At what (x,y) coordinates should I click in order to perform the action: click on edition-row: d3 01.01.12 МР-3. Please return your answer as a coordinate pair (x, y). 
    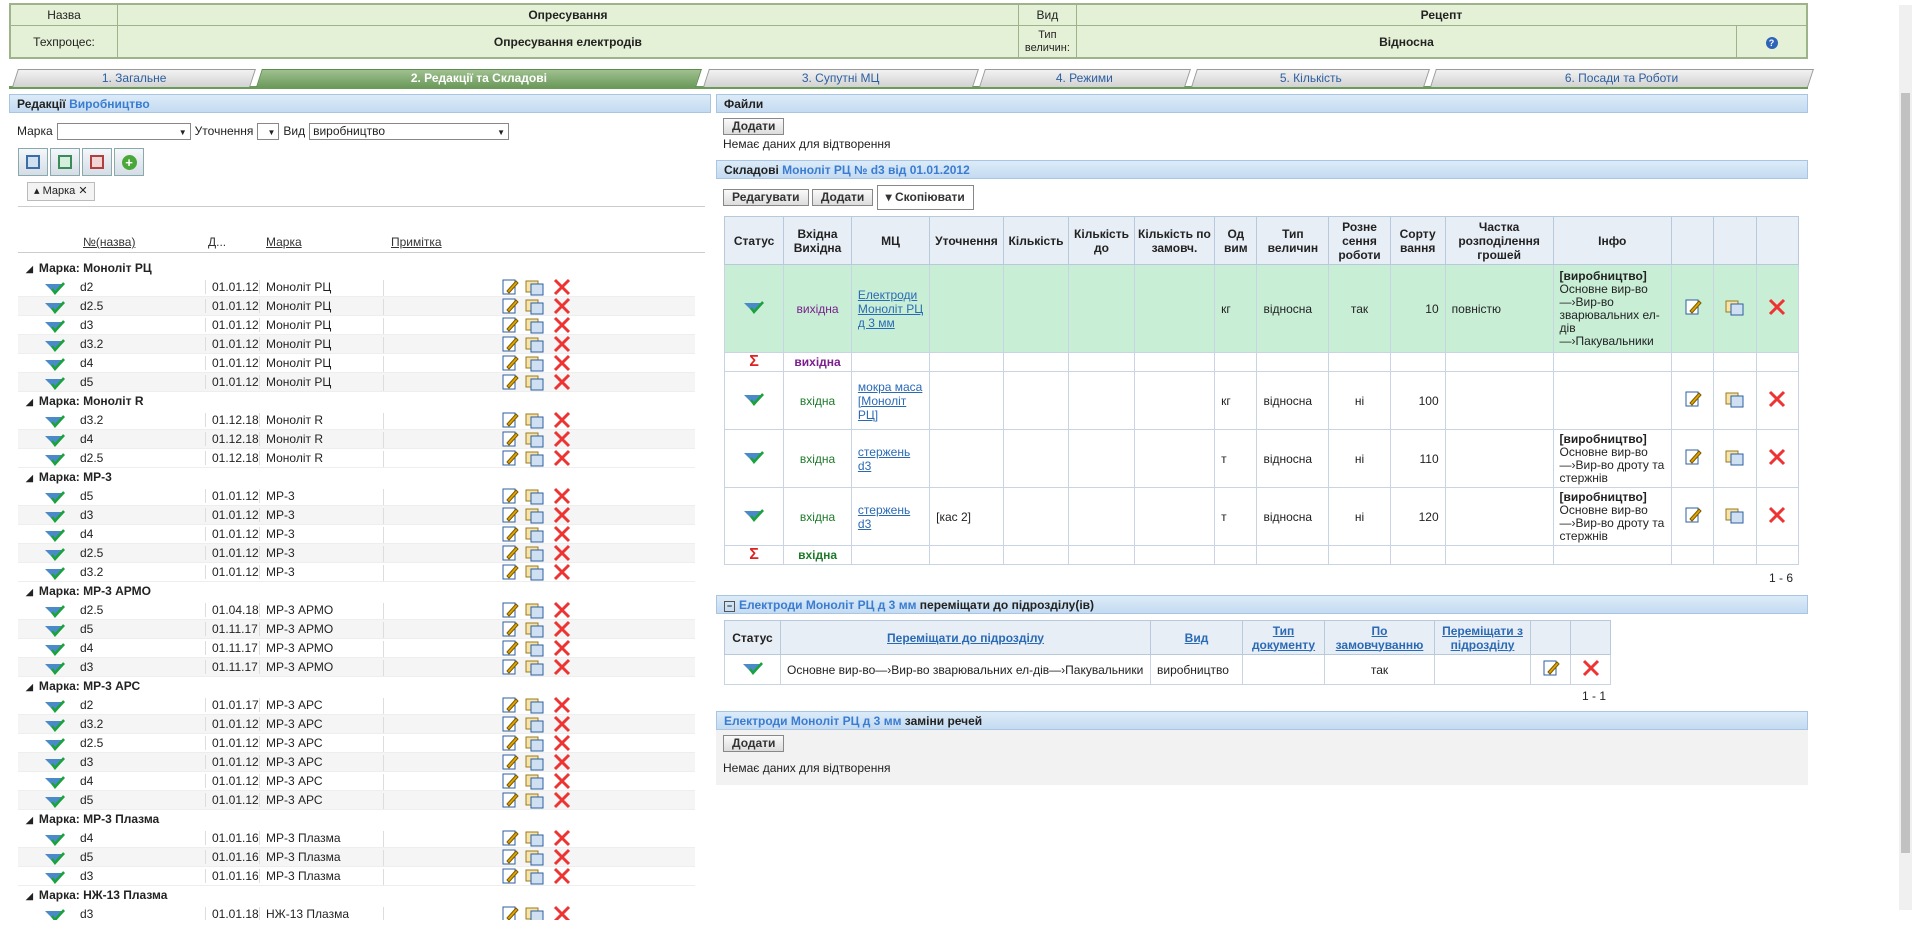
    Looking at the image, I should click on (356, 515).